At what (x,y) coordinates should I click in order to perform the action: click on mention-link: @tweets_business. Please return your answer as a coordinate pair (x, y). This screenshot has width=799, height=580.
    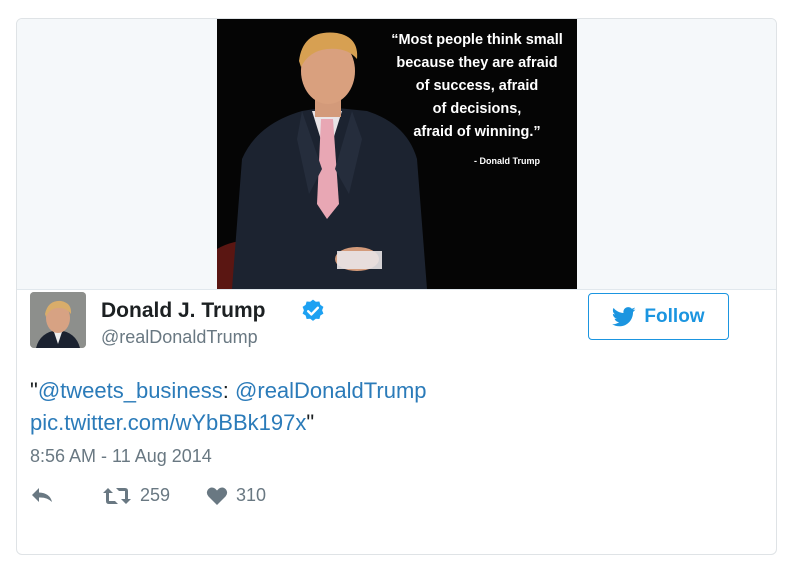
    Looking at the image, I should click on (130, 390).